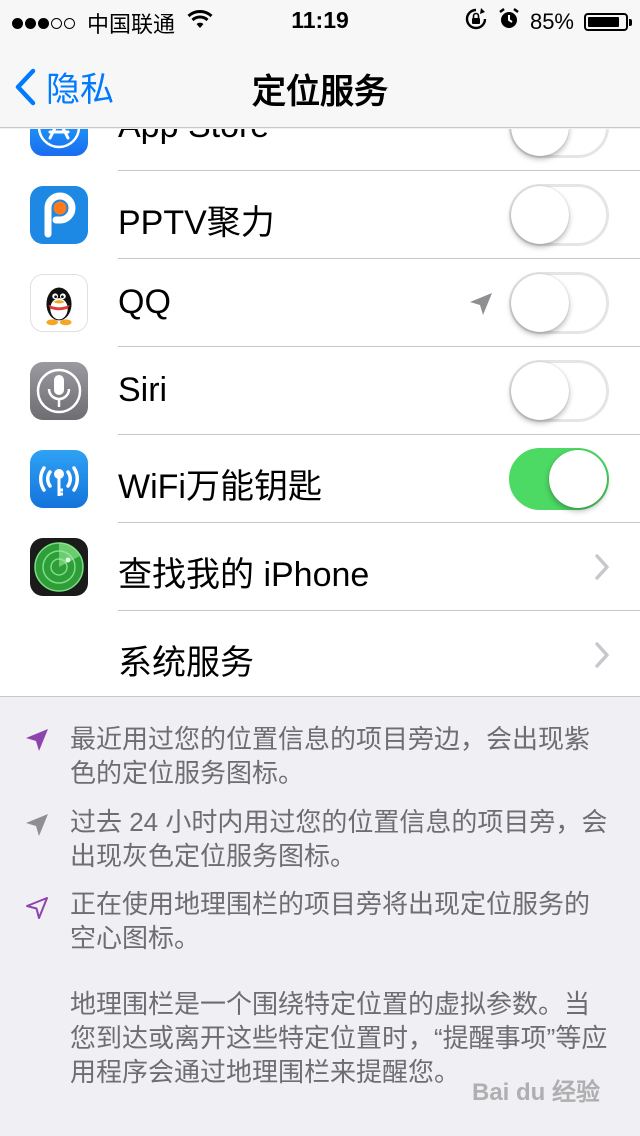 The height and width of the screenshot is (1136, 640). I want to click on alarm-icon, so click(509, 22).